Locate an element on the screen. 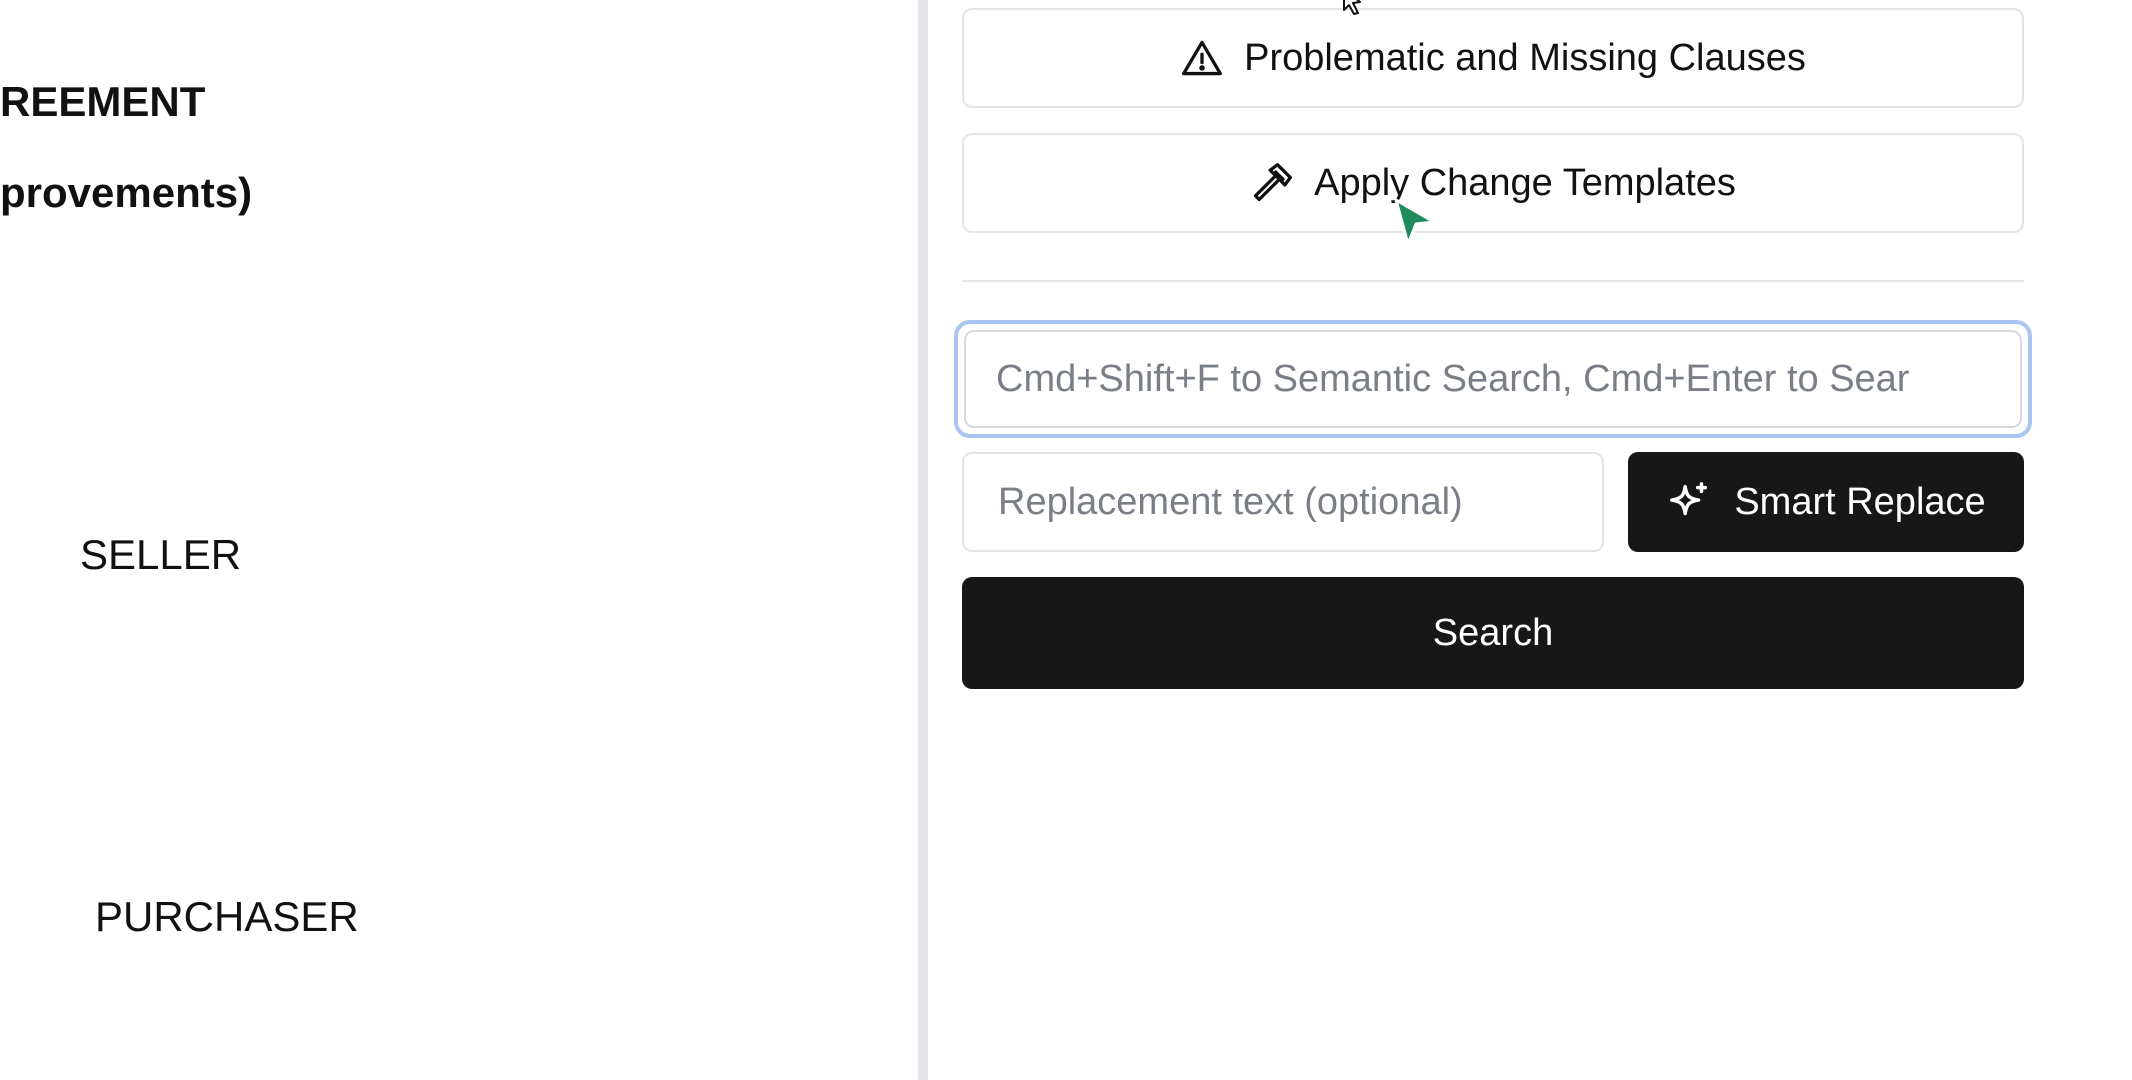 Image resolution: width=2132 pixels, height=1080 pixels. document-title-line-2: provements) is located at coordinates (126, 192).